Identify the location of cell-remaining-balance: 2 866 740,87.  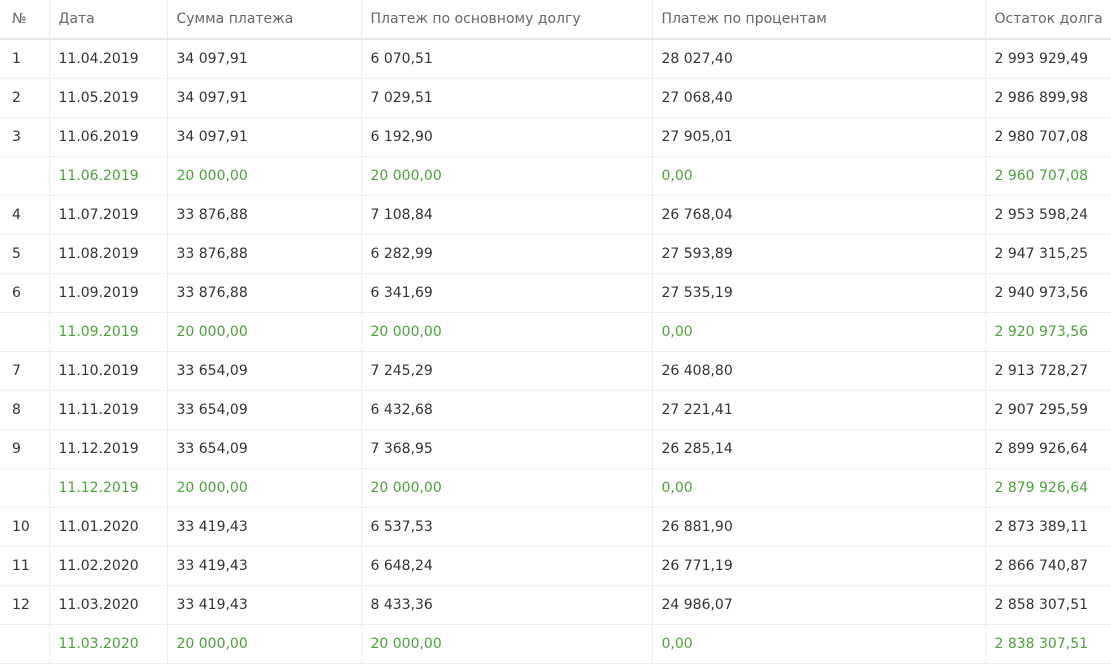
(1048, 566).